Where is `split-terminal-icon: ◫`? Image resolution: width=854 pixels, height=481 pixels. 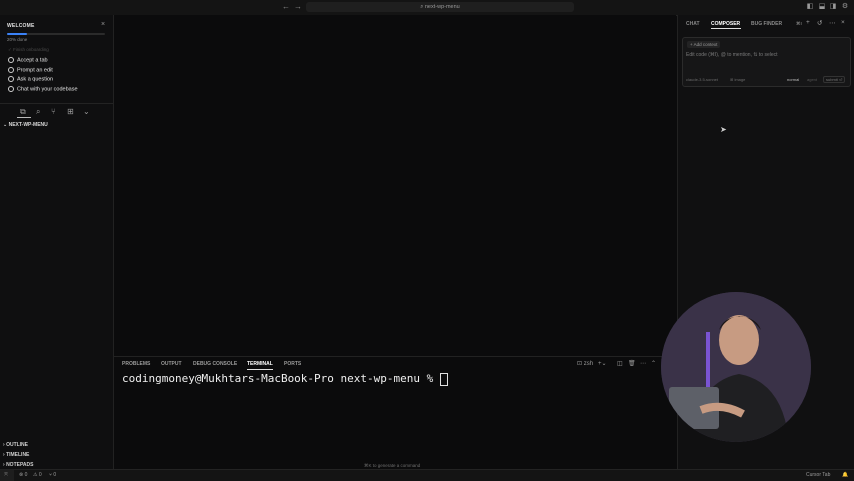 split-terminal-icon: ◫ is located at coordinates (620, 363).